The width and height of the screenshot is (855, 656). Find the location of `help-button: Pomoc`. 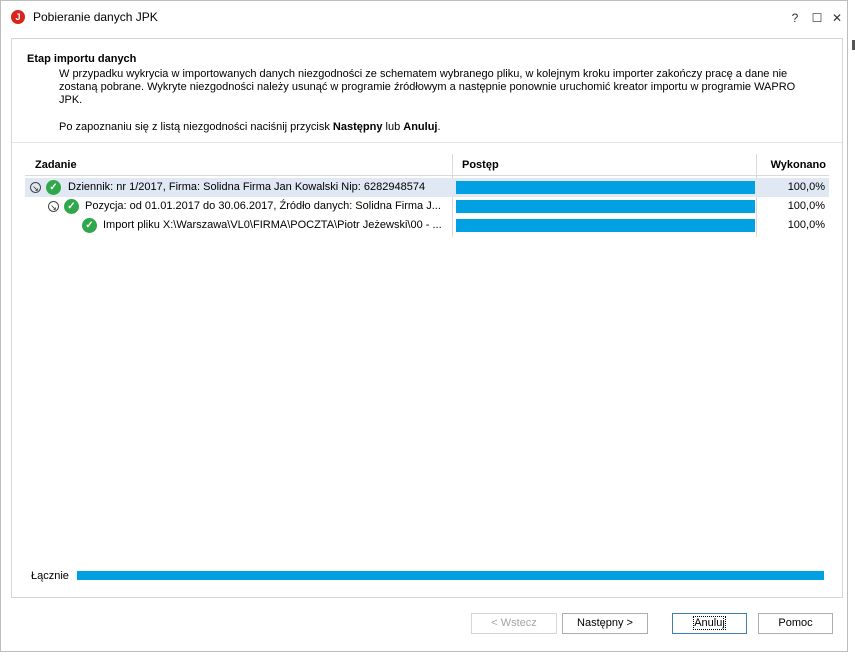

help-button: Pomoc is located at coordinates (795, 623).